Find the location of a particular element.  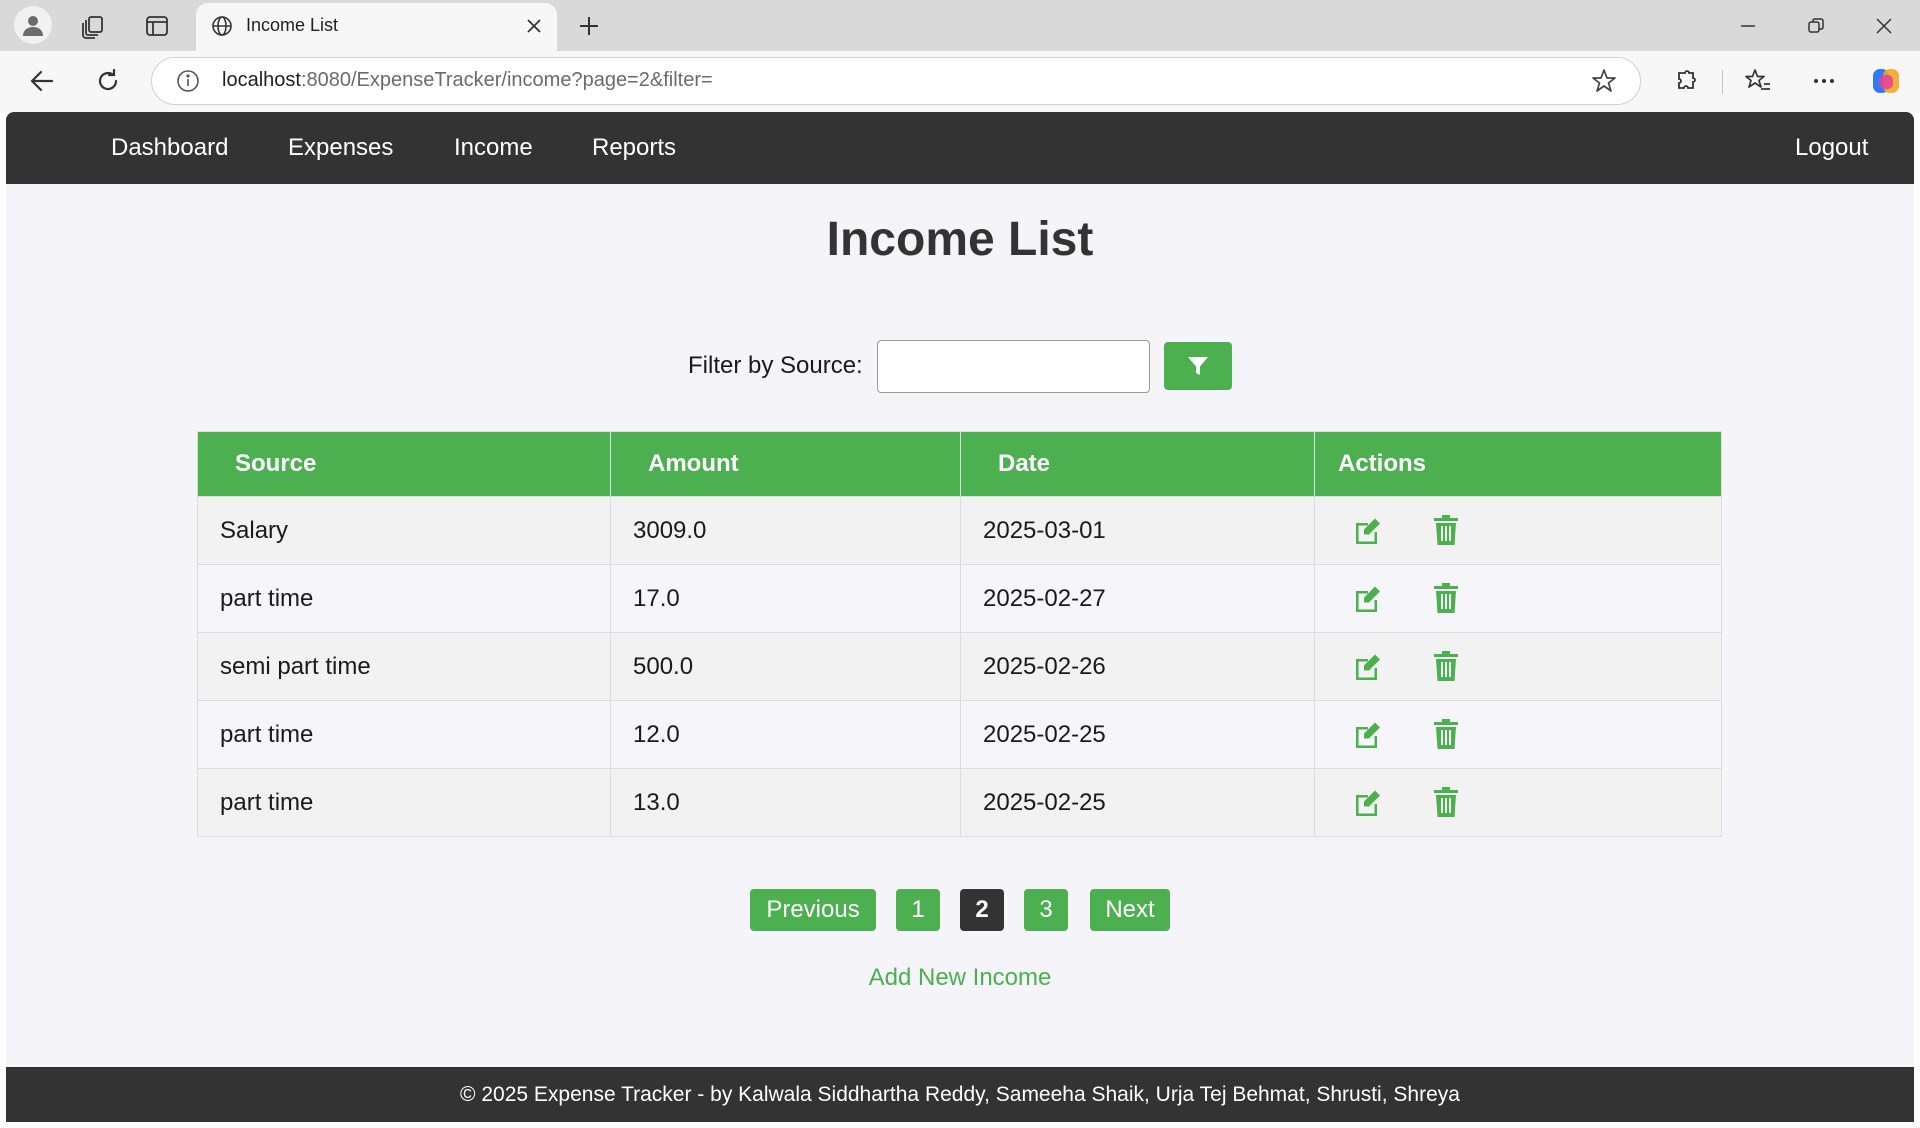

back-icon is located at coordinates (42, 81).